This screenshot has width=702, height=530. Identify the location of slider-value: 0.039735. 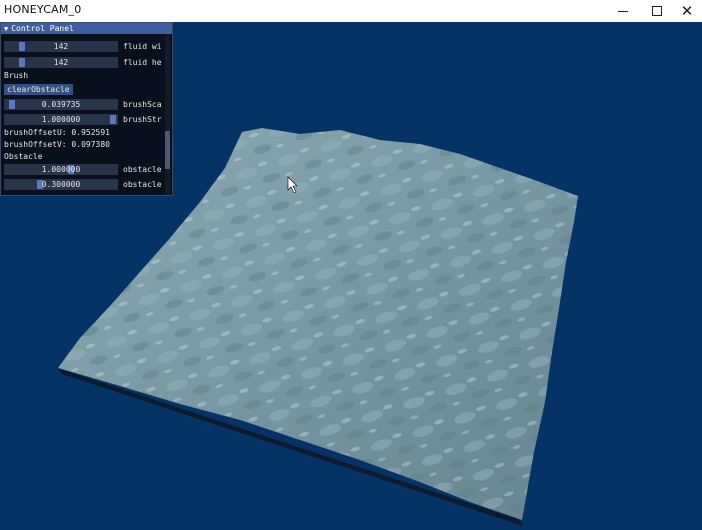
(61, 104).